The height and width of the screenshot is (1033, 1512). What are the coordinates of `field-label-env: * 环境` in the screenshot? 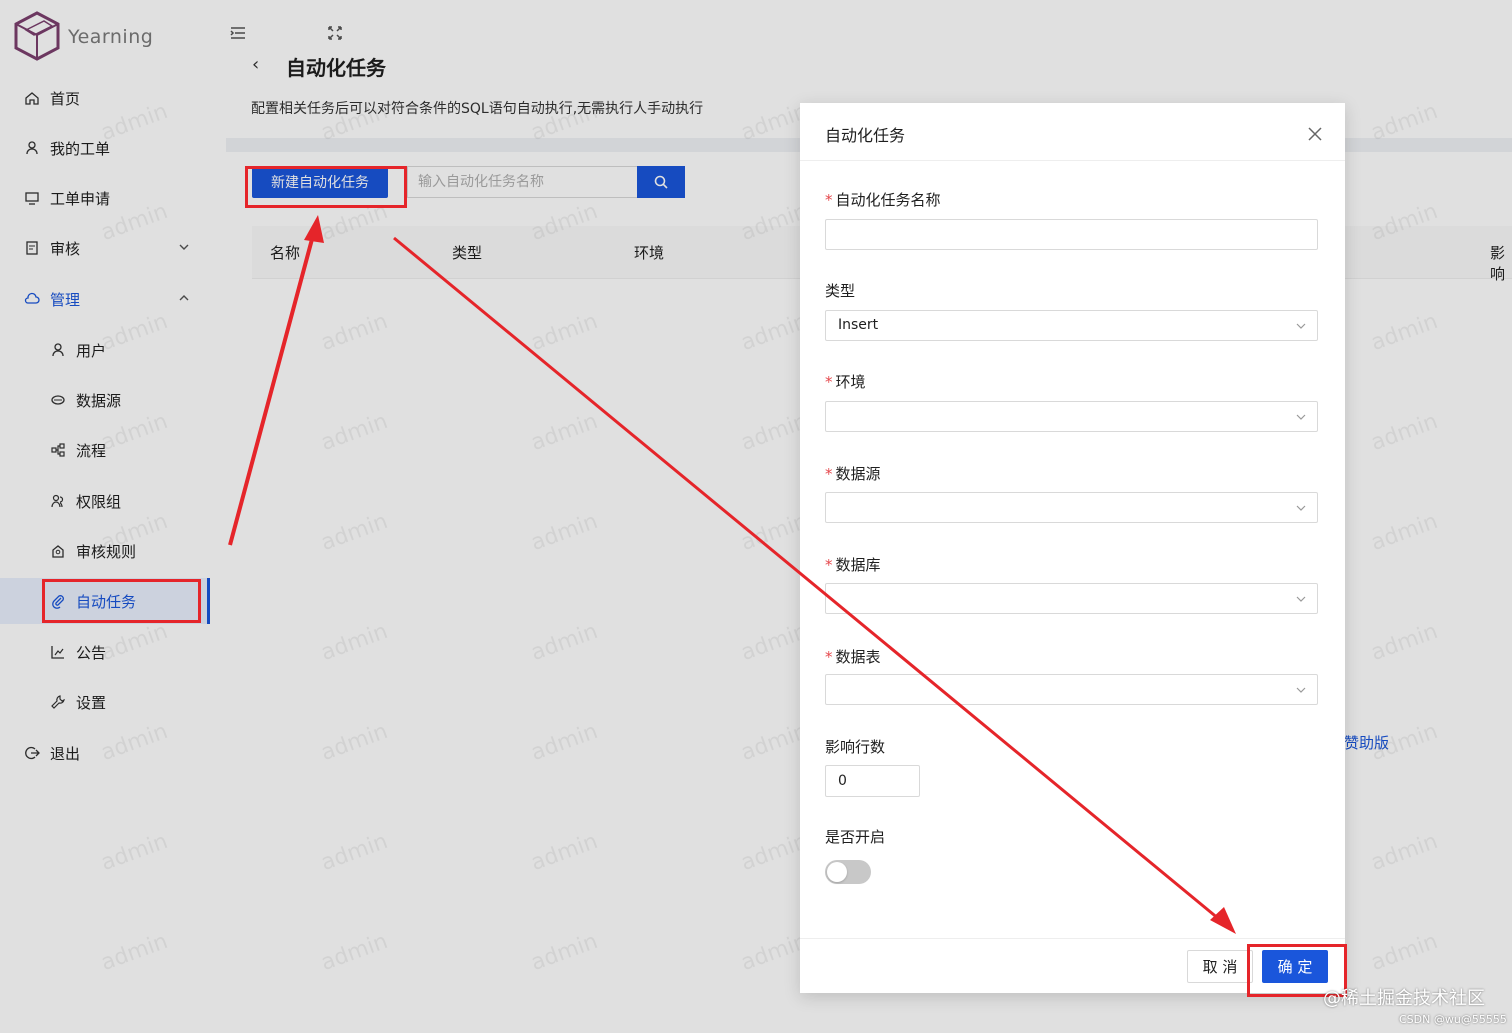 It's located at (845, 381).